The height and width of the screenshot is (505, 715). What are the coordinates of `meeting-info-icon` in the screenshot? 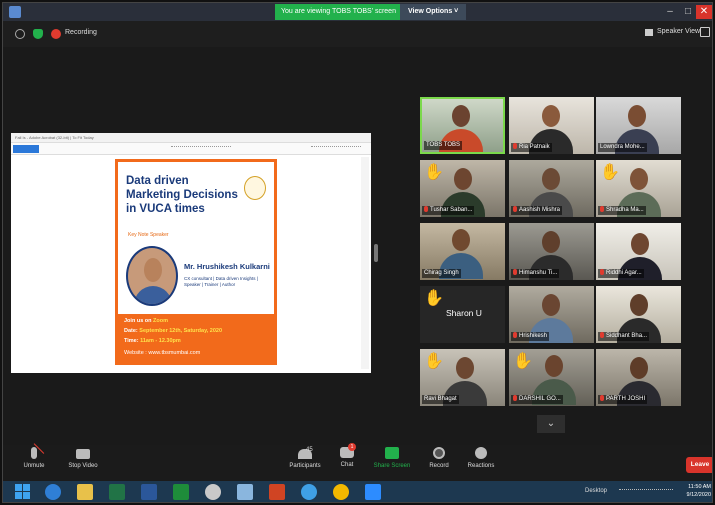 It's located at (20, 34).